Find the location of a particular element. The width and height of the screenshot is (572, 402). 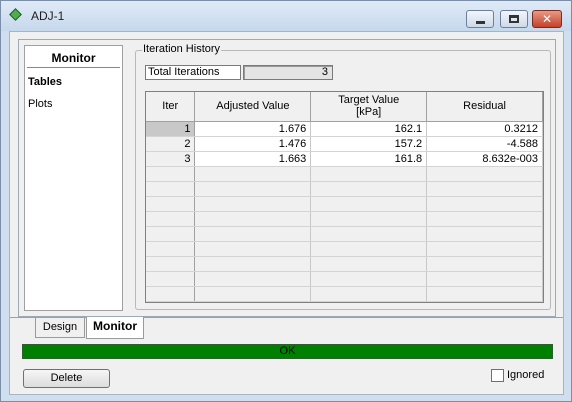

maximize-button is located at coordinates (514, 19).